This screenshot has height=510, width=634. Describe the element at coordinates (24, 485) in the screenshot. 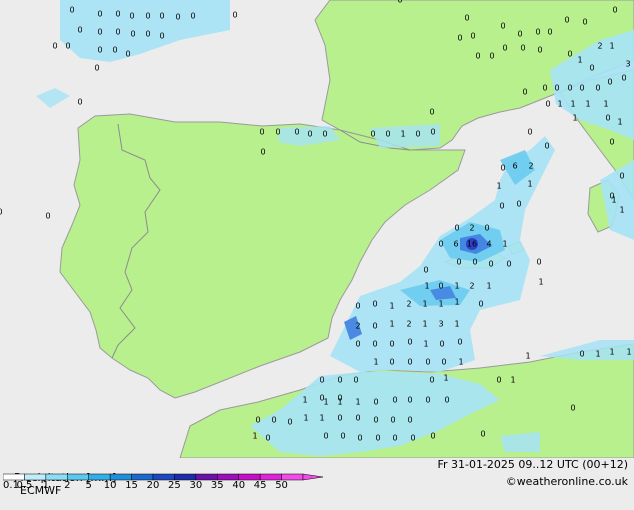

I see `scale-tick-label: 0.5` at that location.